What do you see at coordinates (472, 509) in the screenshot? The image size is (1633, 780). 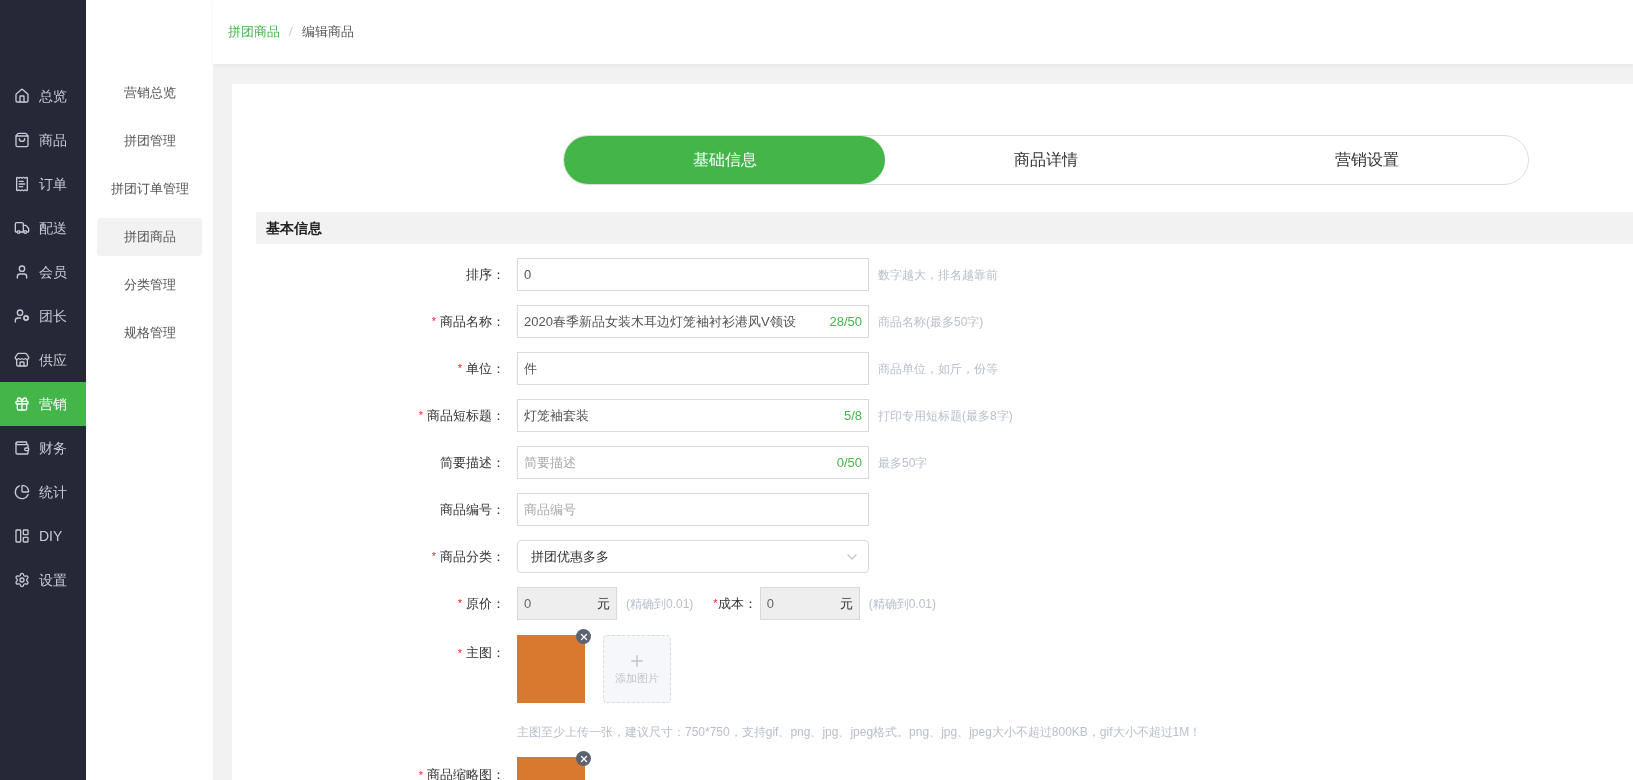 I see `field-label: 商品编号：` at bounding box center [472, 509].